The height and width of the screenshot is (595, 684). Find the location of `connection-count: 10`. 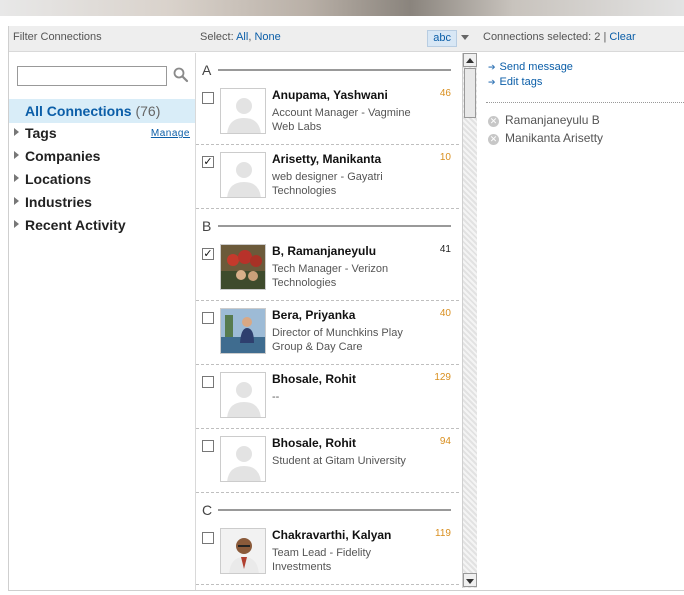

connection-count: 10 is located at coordinates (445, 157).